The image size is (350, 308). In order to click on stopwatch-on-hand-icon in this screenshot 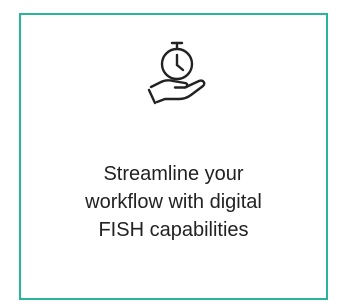, I will do `click(177, 74)`.